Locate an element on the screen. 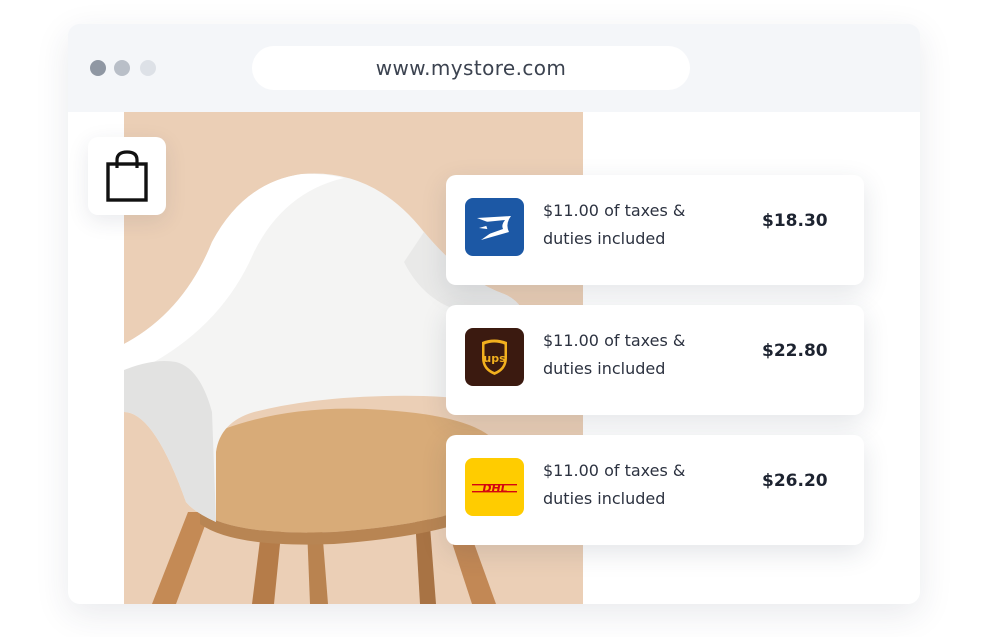  ups-logo: ups is located at coordinates (494, 357).